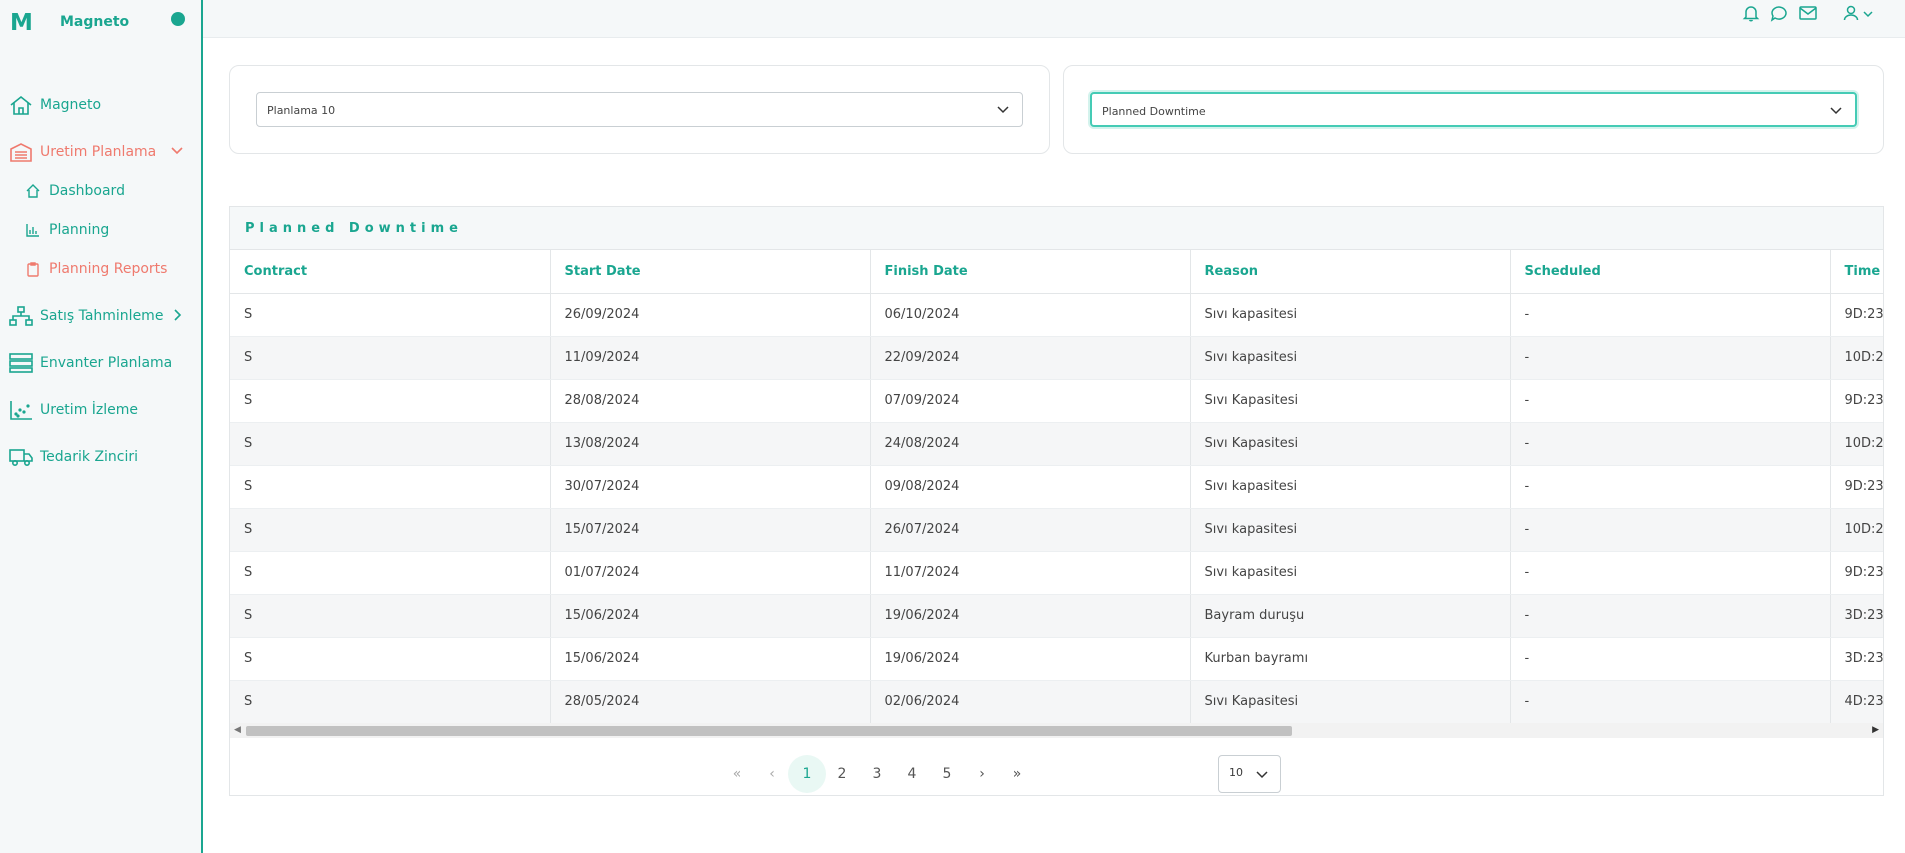  Describe the element at coordinates (1875, 730) in the screenshot. I see `scroll-right-icon: ▶` at that location.